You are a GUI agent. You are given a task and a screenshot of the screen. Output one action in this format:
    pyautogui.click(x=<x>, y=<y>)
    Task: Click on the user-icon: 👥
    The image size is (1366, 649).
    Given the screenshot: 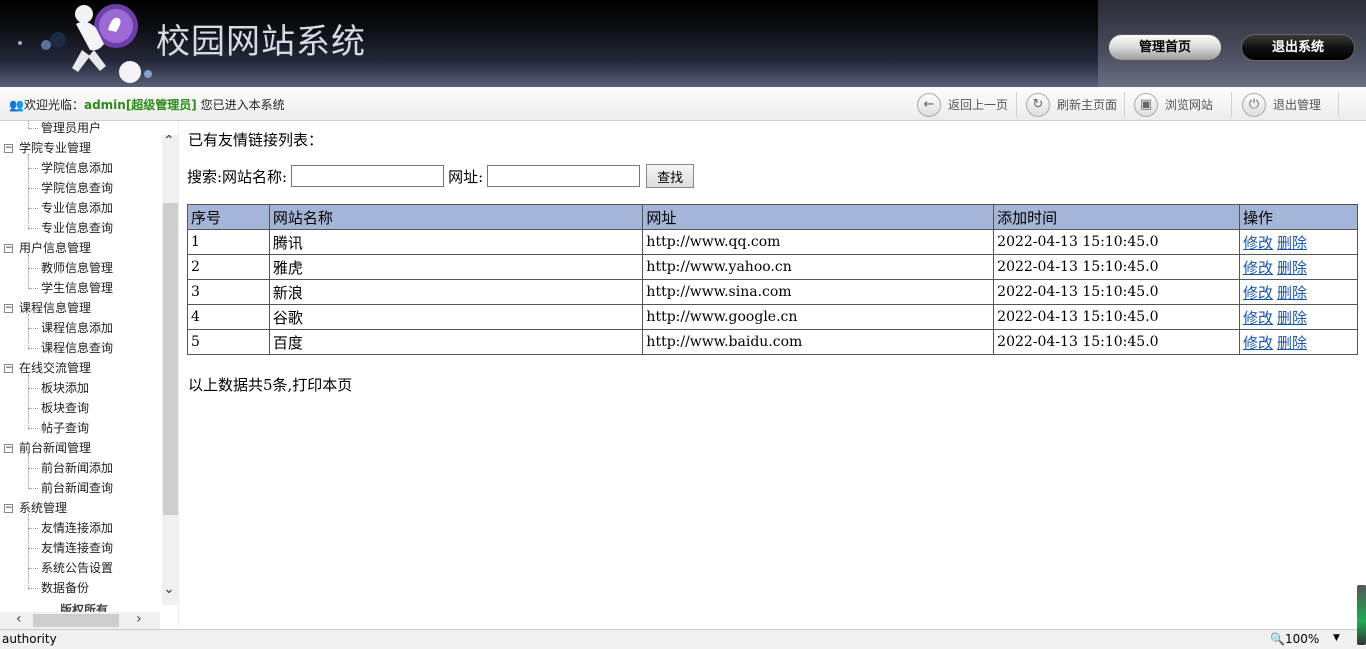 What is the action you would take?
    pyautogui.click(x=16, y=105)
    